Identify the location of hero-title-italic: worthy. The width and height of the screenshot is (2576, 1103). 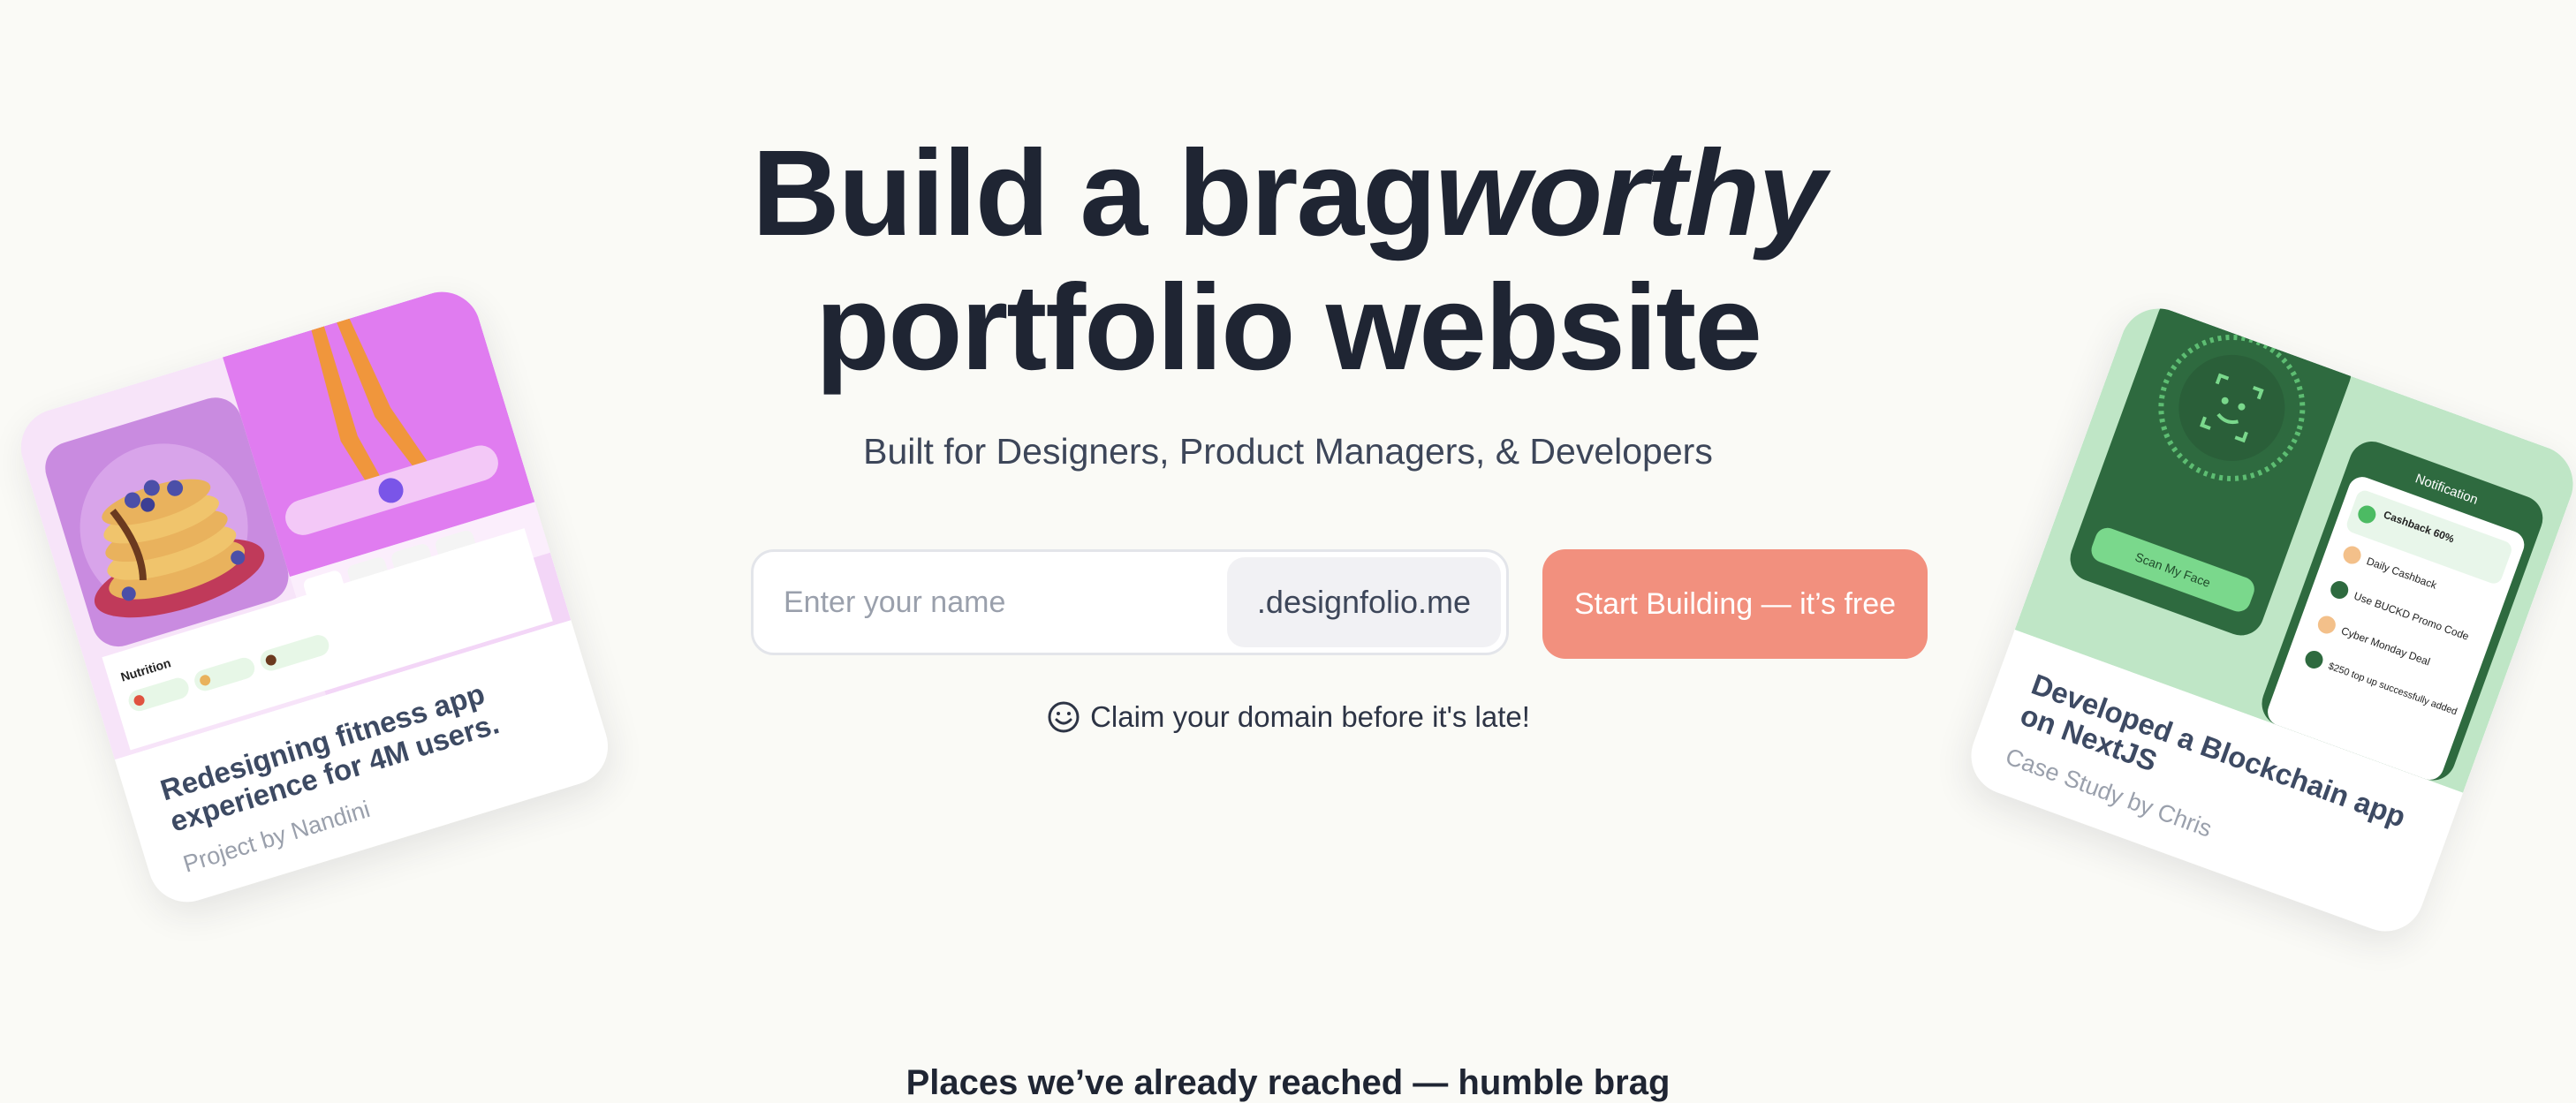
(1631, 193).